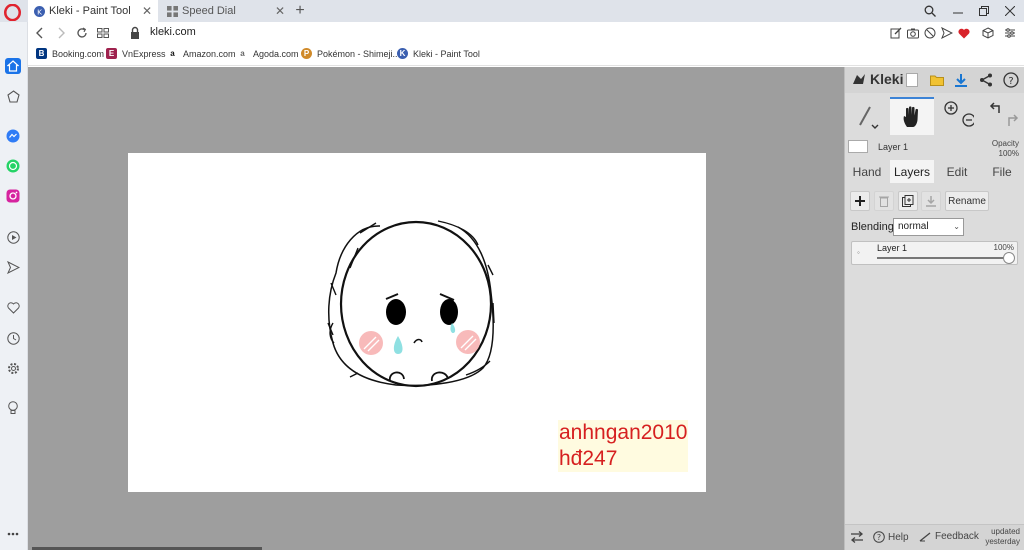 The image size is (1024, 550). I want to click on layer-opacity-slider, so click(943, 258).